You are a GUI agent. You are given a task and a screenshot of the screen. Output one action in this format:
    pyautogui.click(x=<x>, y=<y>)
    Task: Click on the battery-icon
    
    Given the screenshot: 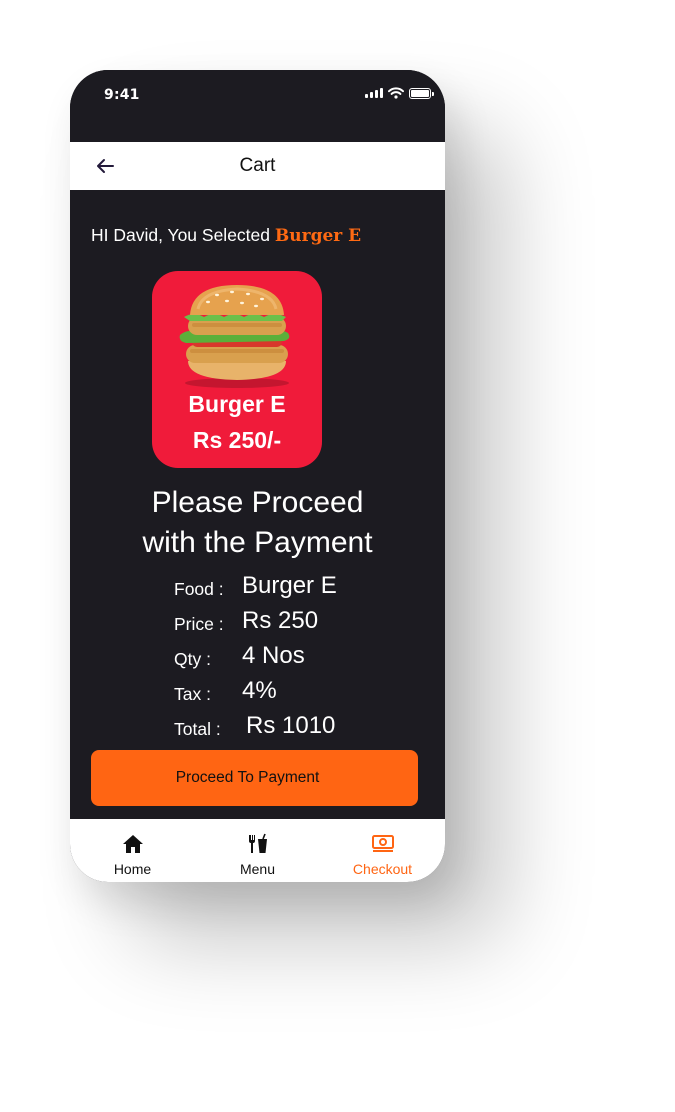 What is the action you would take?
    pyautogui.click(x=421, y=93)
    